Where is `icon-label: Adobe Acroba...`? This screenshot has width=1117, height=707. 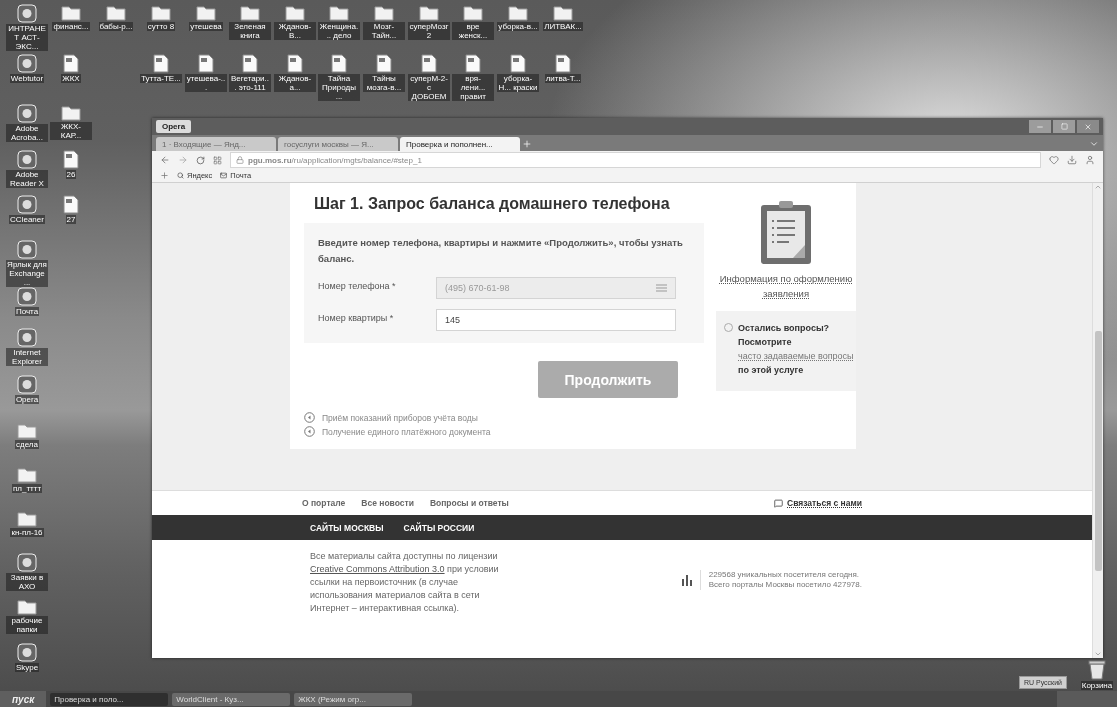
icon-label: Adobe Acroba... is located at coordinates (27, 133).